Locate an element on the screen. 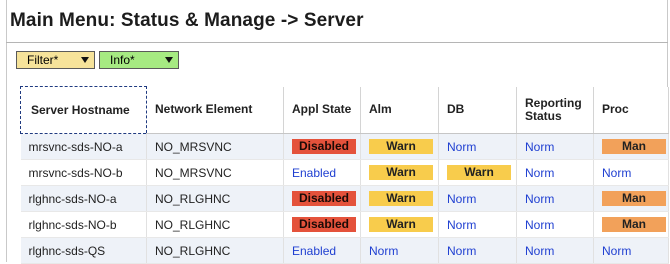  cell-hostname: rlghnc-sds-QS is located at coordinates (83, 250).